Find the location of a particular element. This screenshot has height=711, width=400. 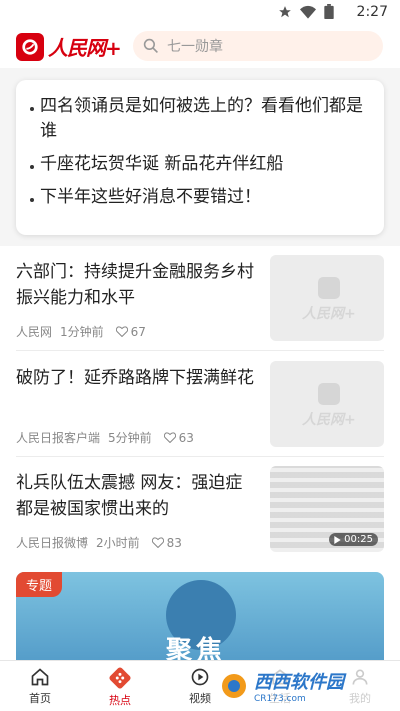

site-watermark: 西西软件园 CR173.com is located at coordinates (298, 686).